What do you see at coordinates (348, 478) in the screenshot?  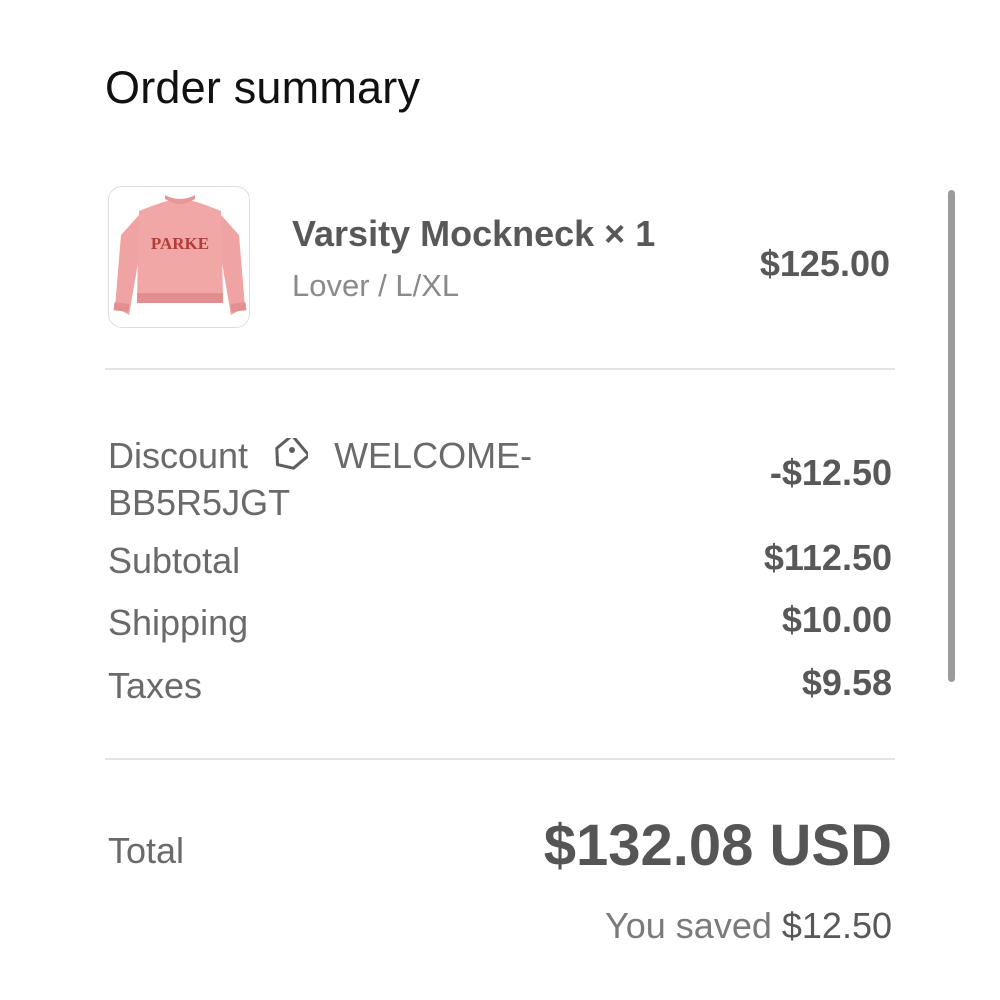 I see `discount-label-group: Discount WELCOME-BB5R5JGT` at bounding box center [348, 478].